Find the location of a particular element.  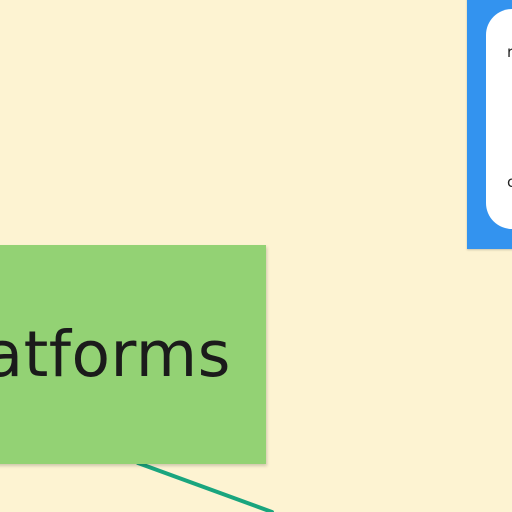

blue-card: r c is located at coordinates (489, 124).